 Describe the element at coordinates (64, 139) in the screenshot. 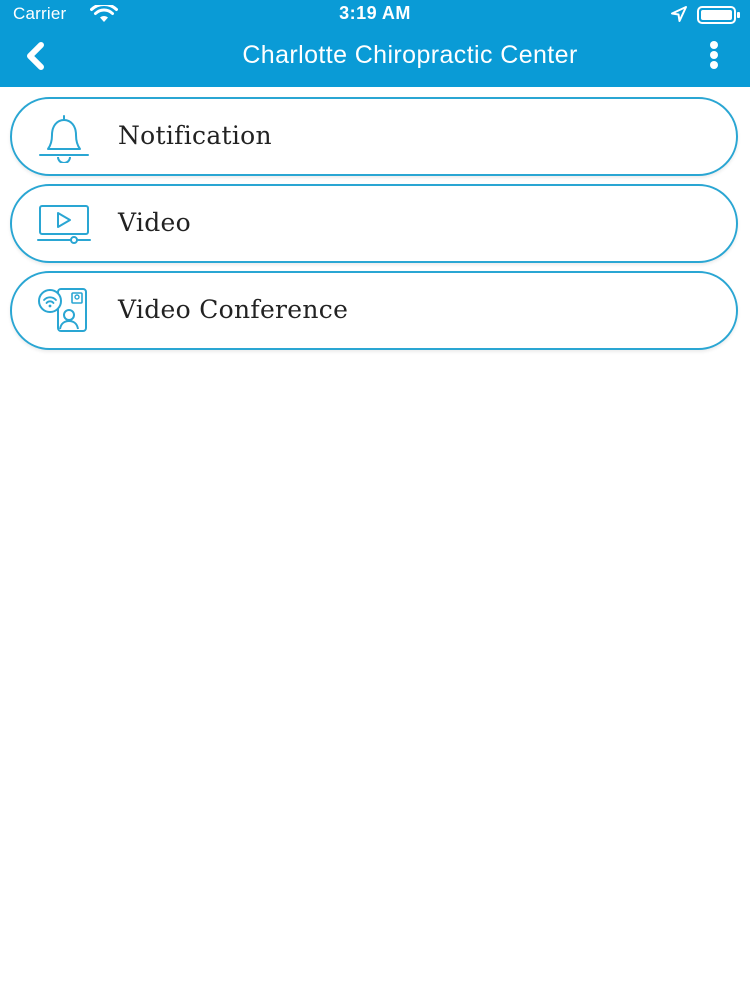

I see `bell-icon` at that location.